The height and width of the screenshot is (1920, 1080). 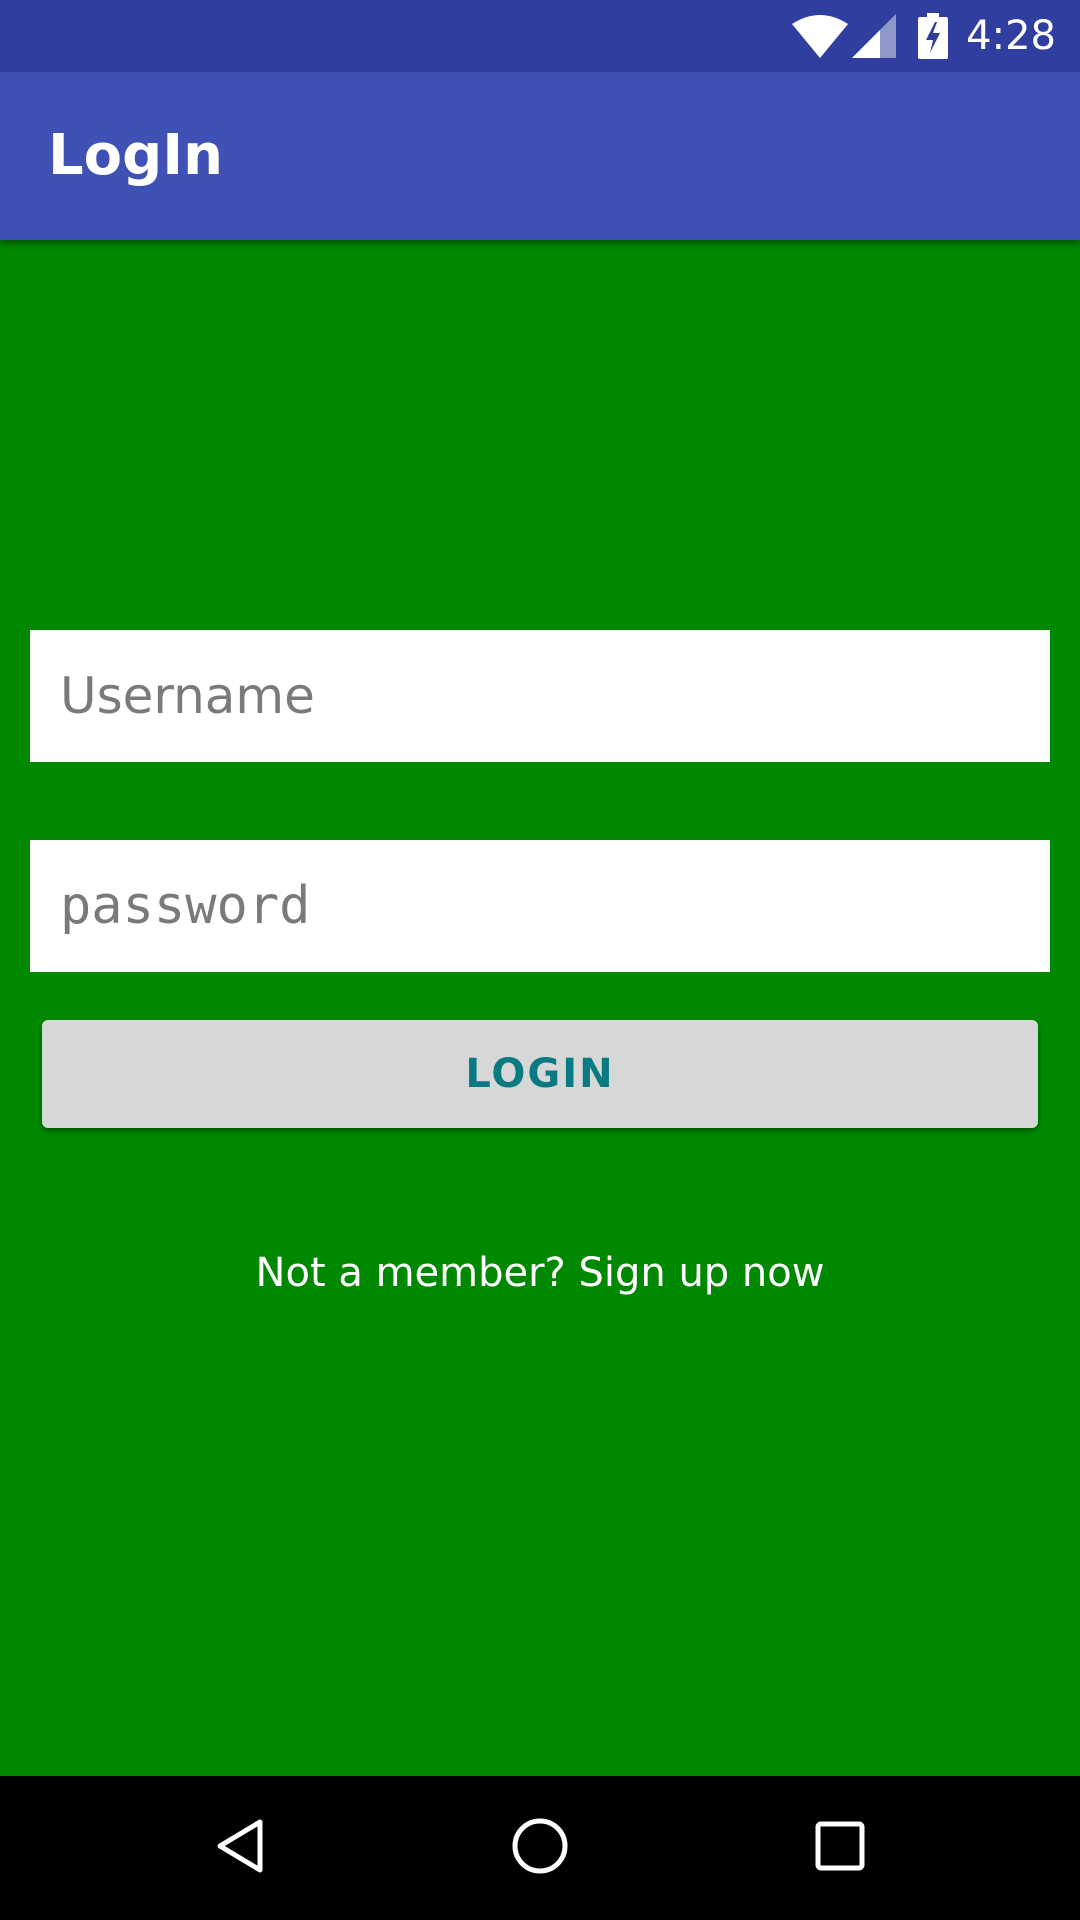 I want to click on cellular-signal-icon, so click(x=874, y=36).